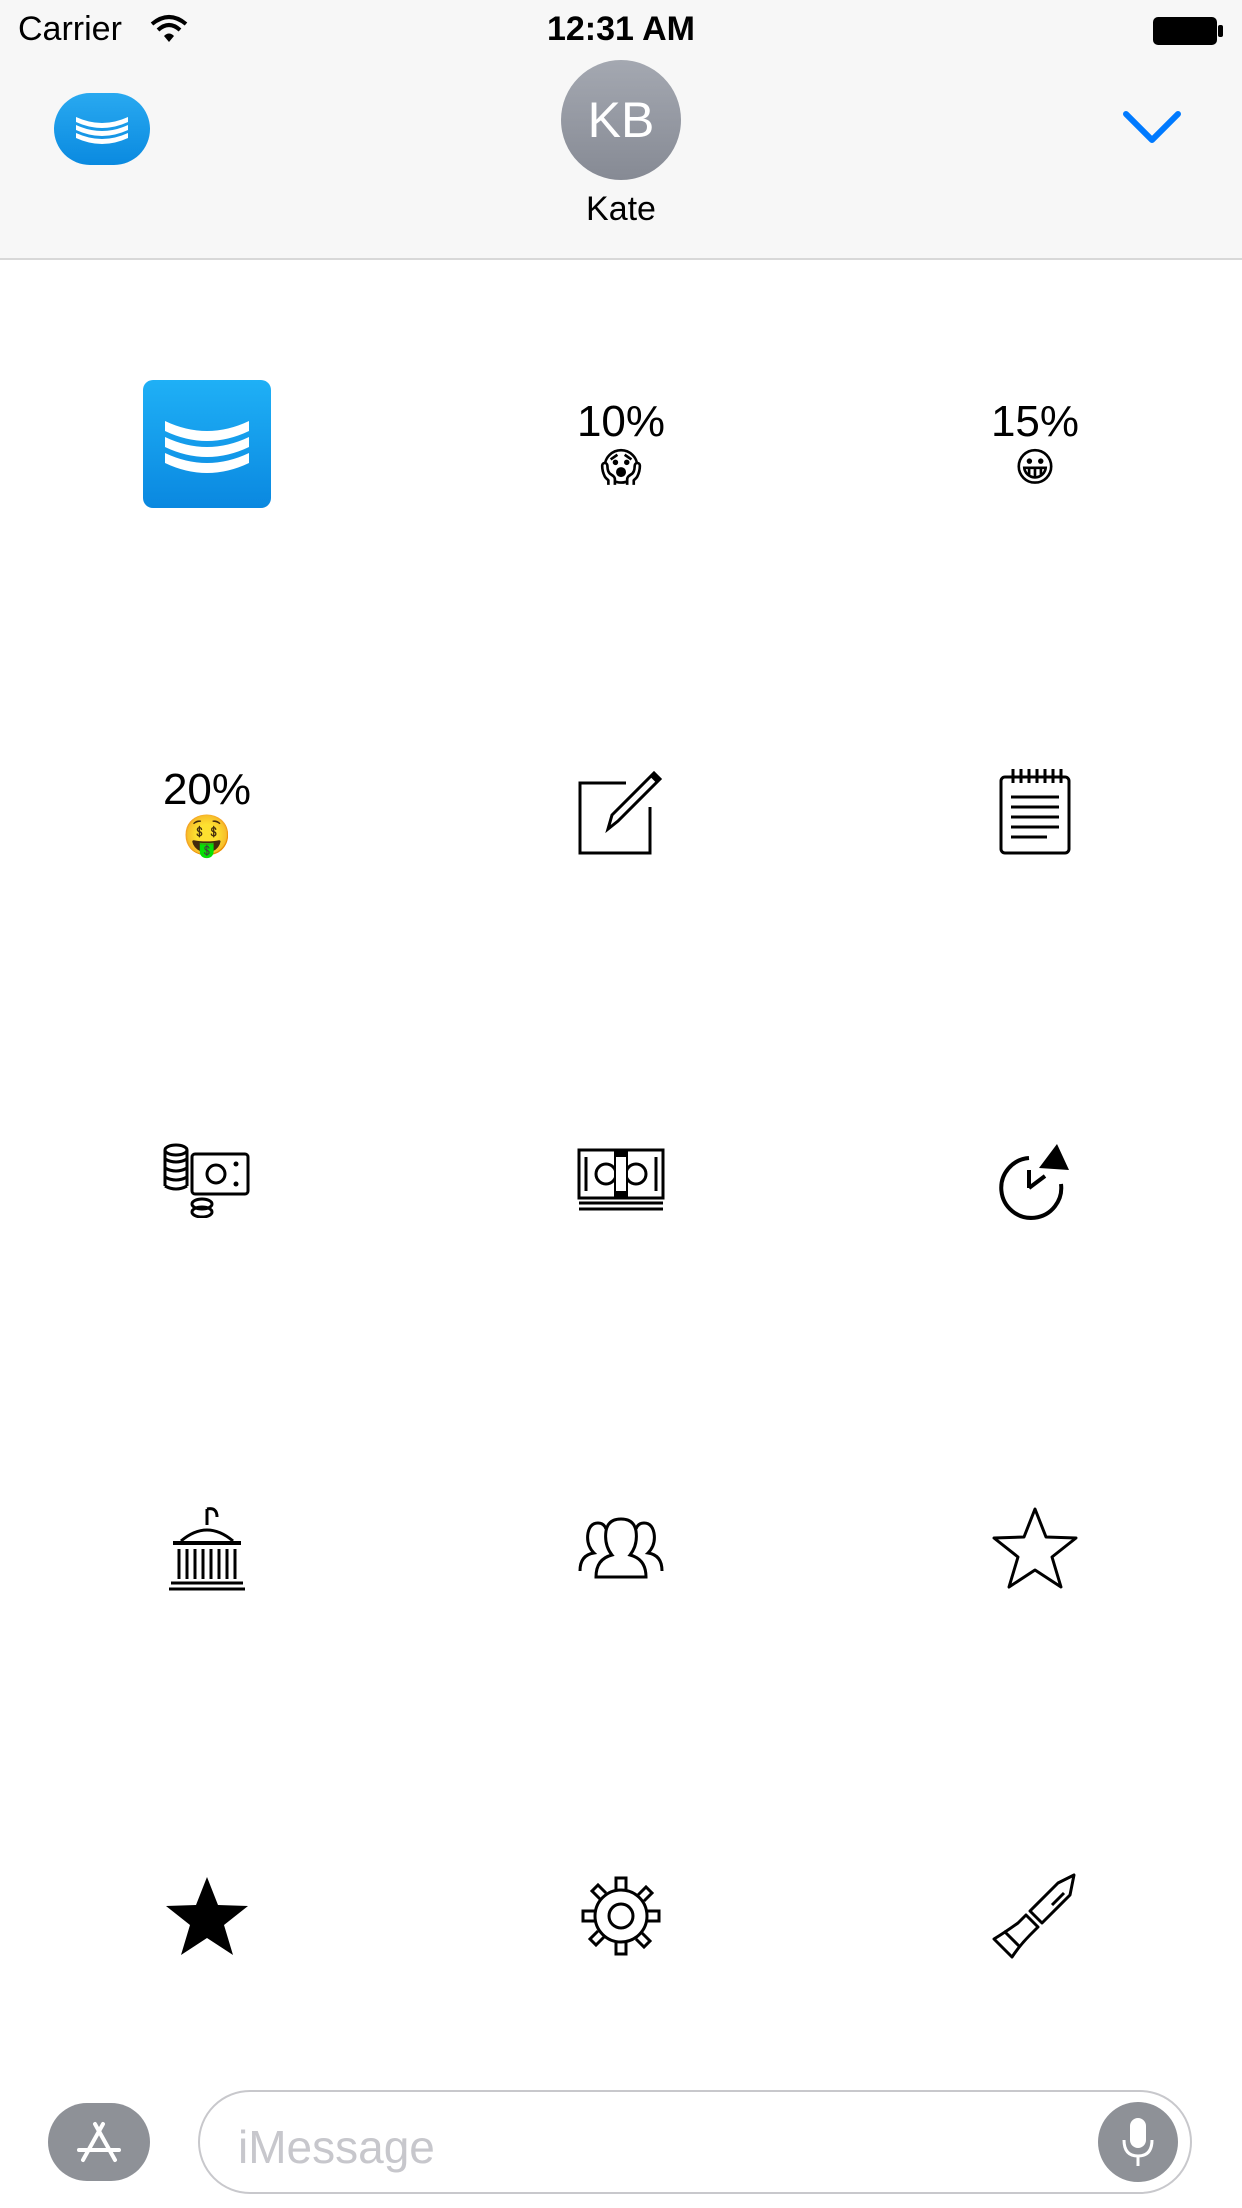  I want to click on star-outline-sticker, so click(1035, 1548).